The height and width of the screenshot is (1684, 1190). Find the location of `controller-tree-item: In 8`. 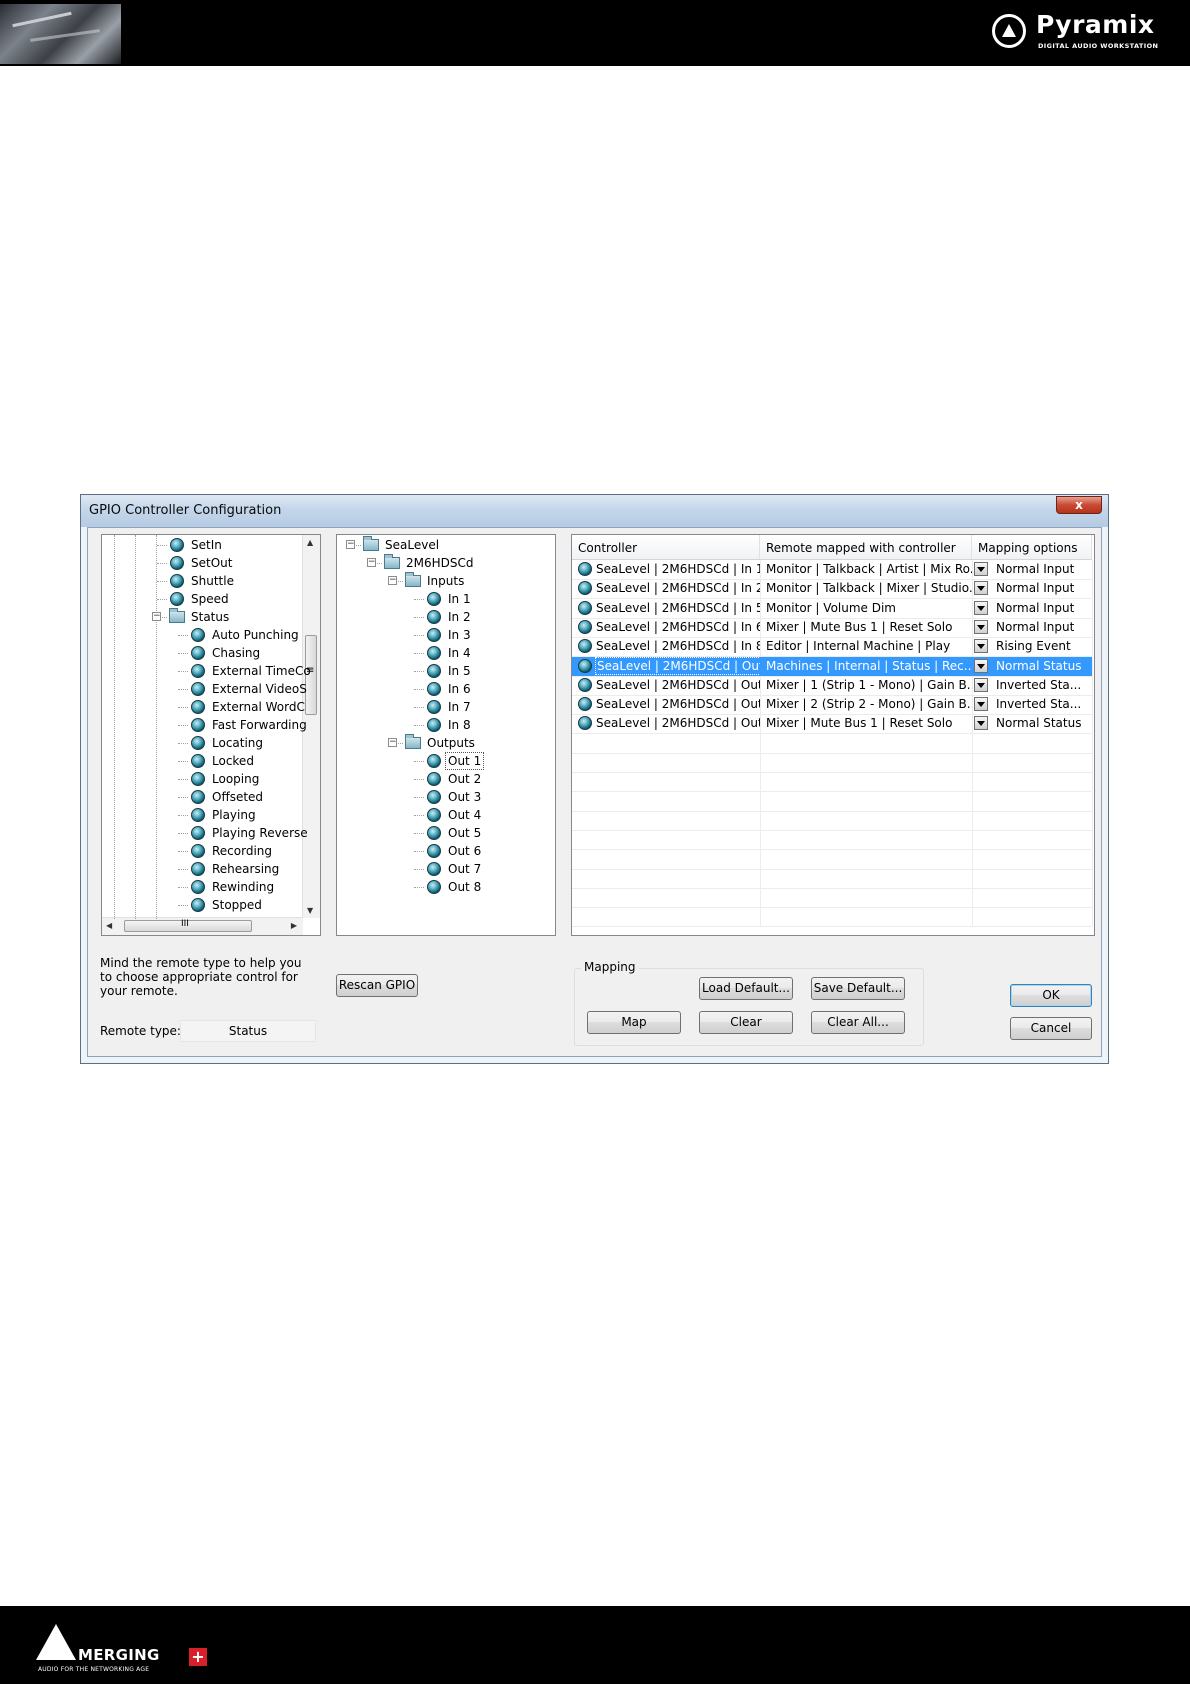

controller-tree-item: In 8 is located at coordinates (446, 725).